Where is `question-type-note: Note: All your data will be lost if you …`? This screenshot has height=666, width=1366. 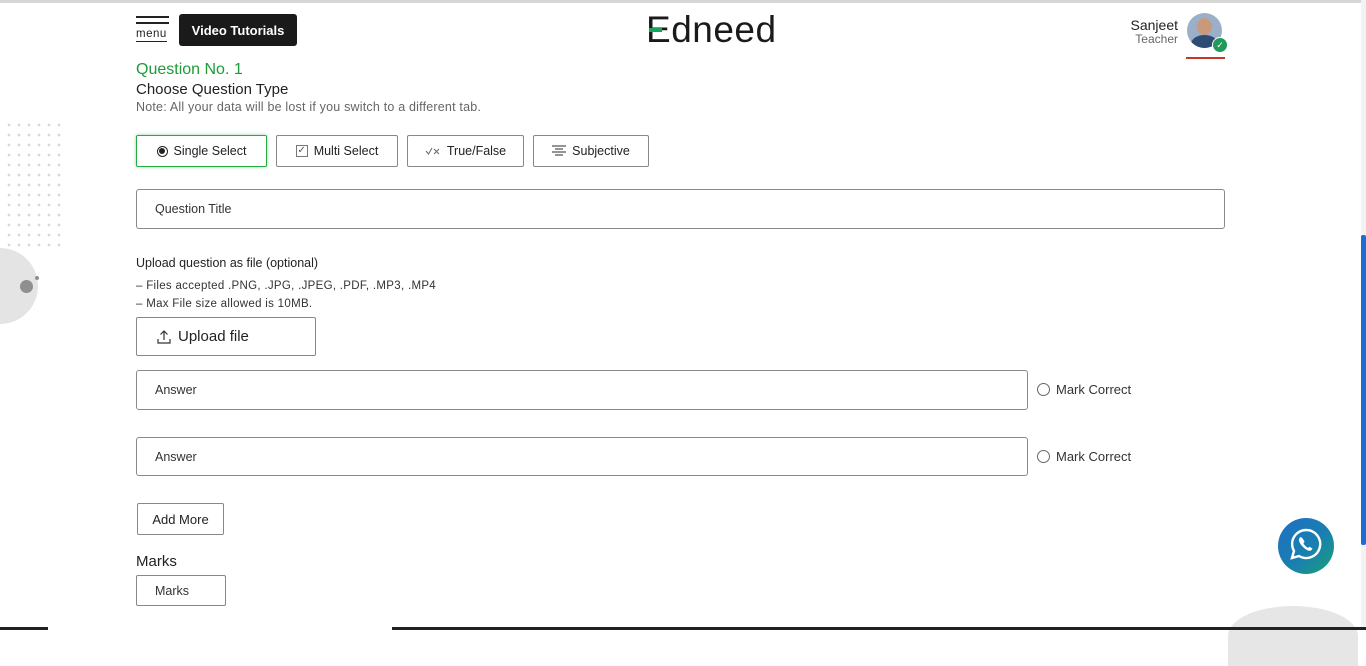
question-type-note: Note: All your data will be lost if you … is located at coordinates (309, 107).